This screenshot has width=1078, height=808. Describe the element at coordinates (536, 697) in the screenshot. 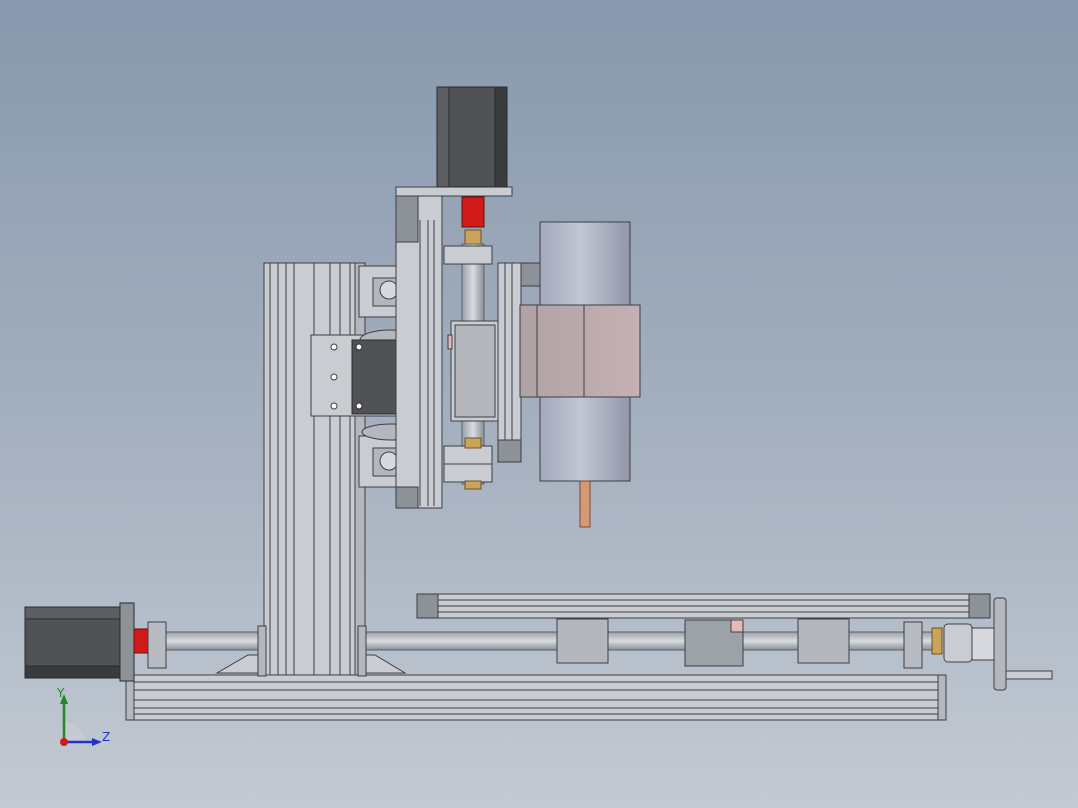

I see `base-extrusion` at that location.